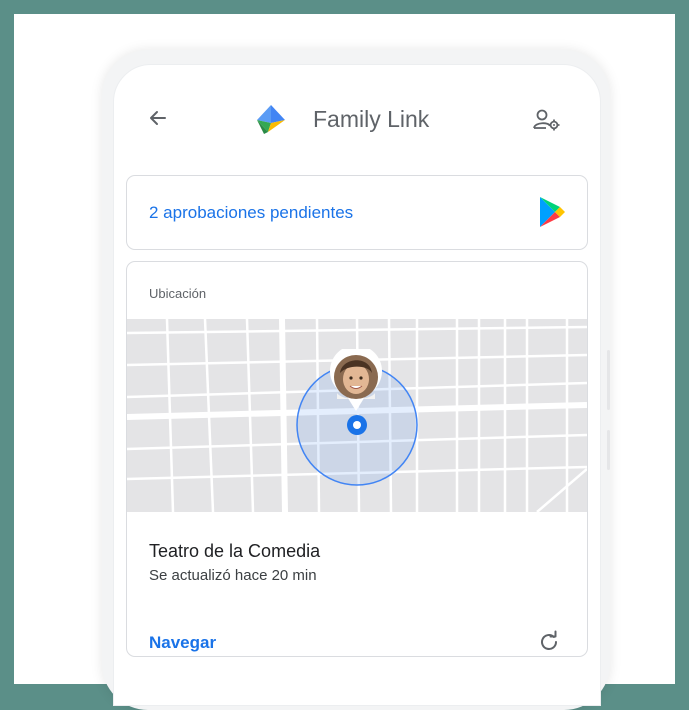  What do you see at coordinates (233, 575) in the screenshot?
I see `last-updated-text: Se actualizó hace 20 min` at bounding box center [233, 575].